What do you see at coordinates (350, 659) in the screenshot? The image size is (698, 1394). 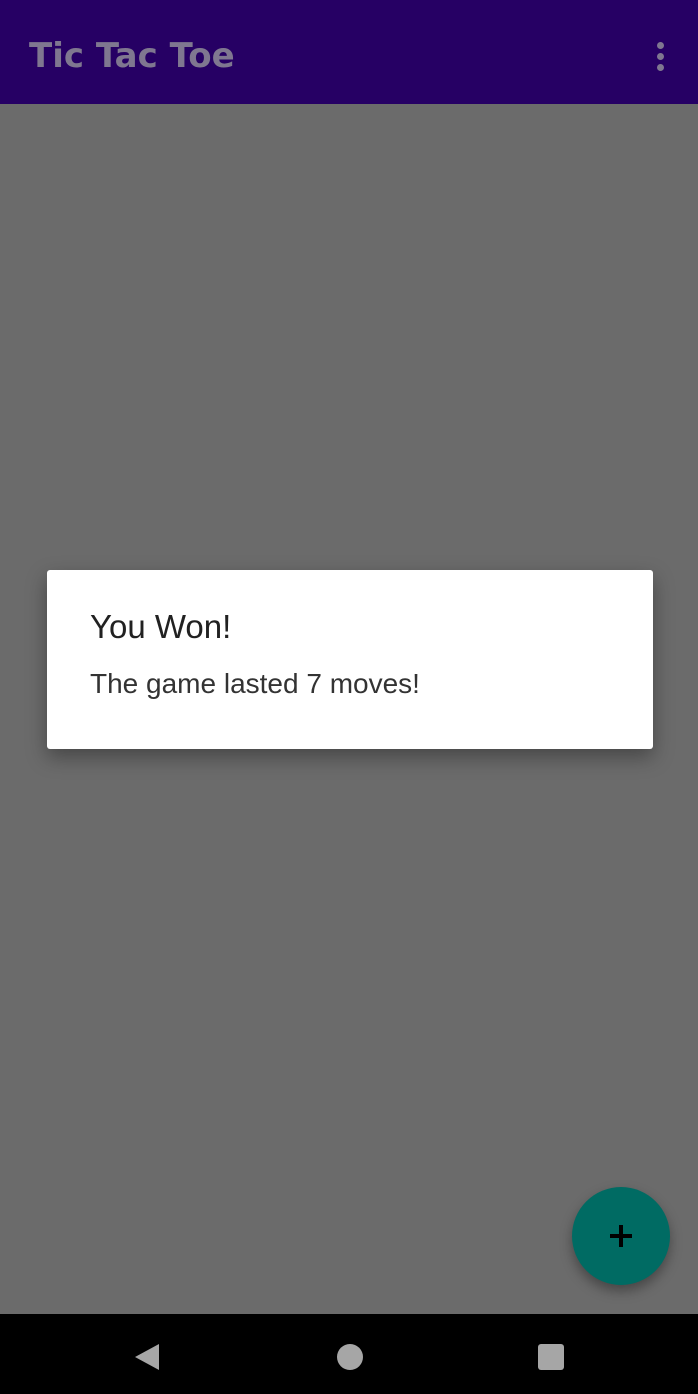 I see `result-dialog: You Won! The game lasted 7 moves!` at bounding box center [350, 659].